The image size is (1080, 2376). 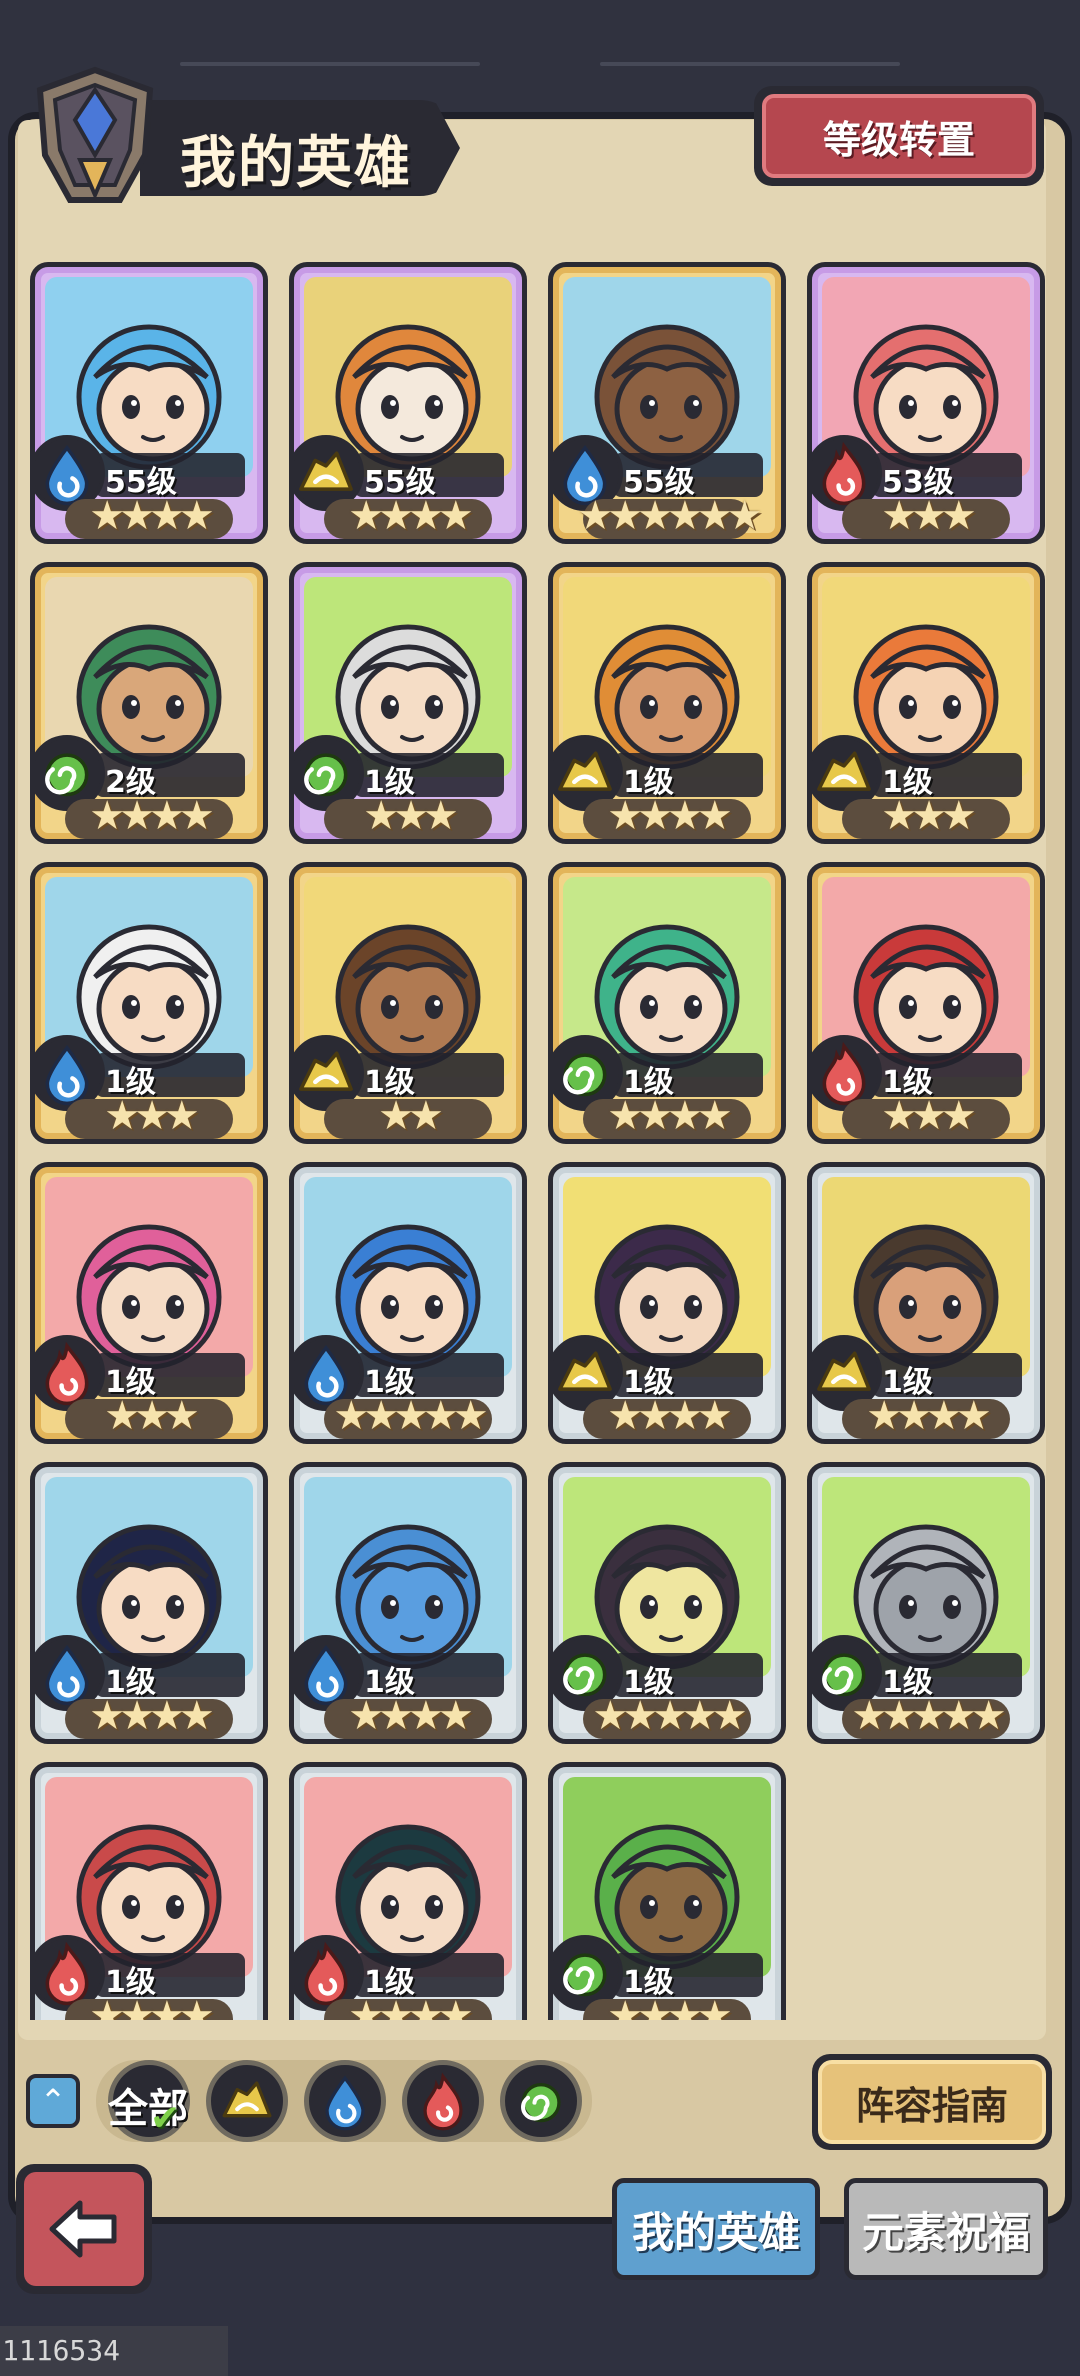 What do you see at coordinates (149, 703) in the screenshot?
I see `hero-card: 2级 ★★★★` at bounding box center [149, 703].